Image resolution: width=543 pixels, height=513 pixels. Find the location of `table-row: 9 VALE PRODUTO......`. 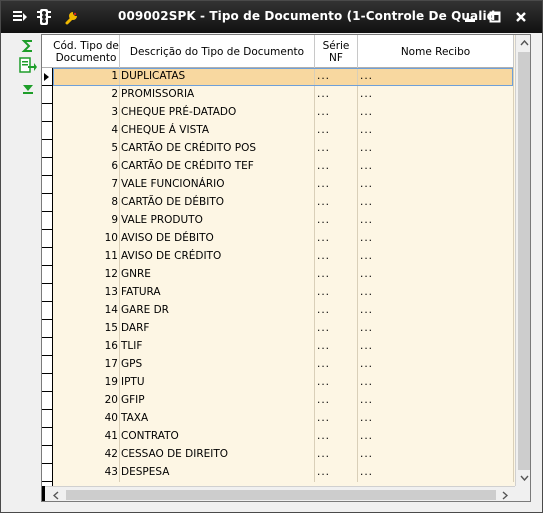

table-row: 9 VALE PRODUTO...... is located at coordinates (278, 221).